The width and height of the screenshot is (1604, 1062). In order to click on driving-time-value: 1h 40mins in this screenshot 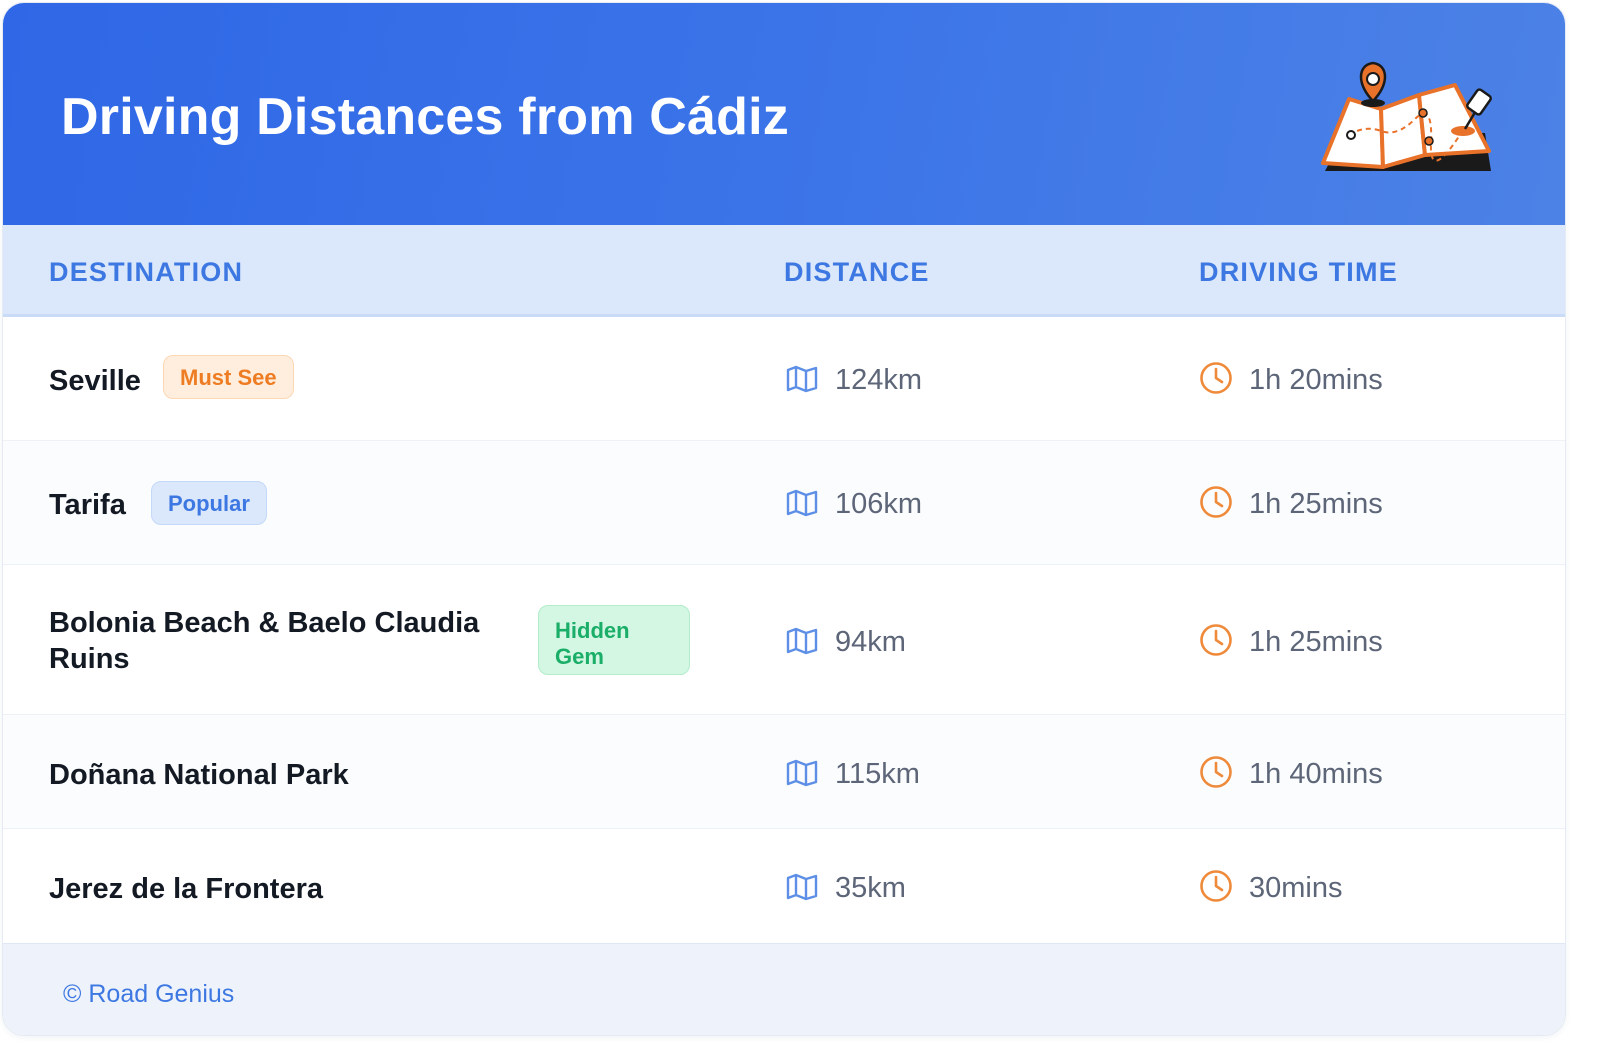, I will do `click(1316, 774)`.